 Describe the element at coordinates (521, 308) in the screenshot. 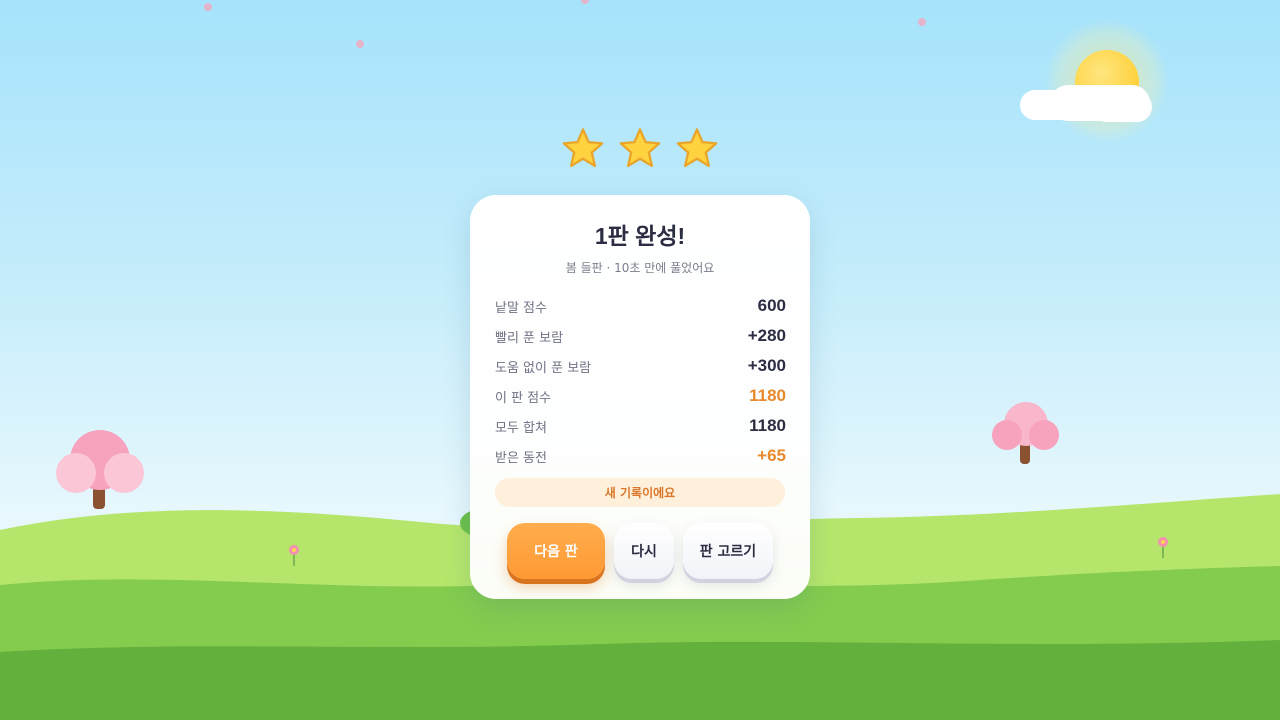

I see `score-row-label: 낱말 점수` at that location.